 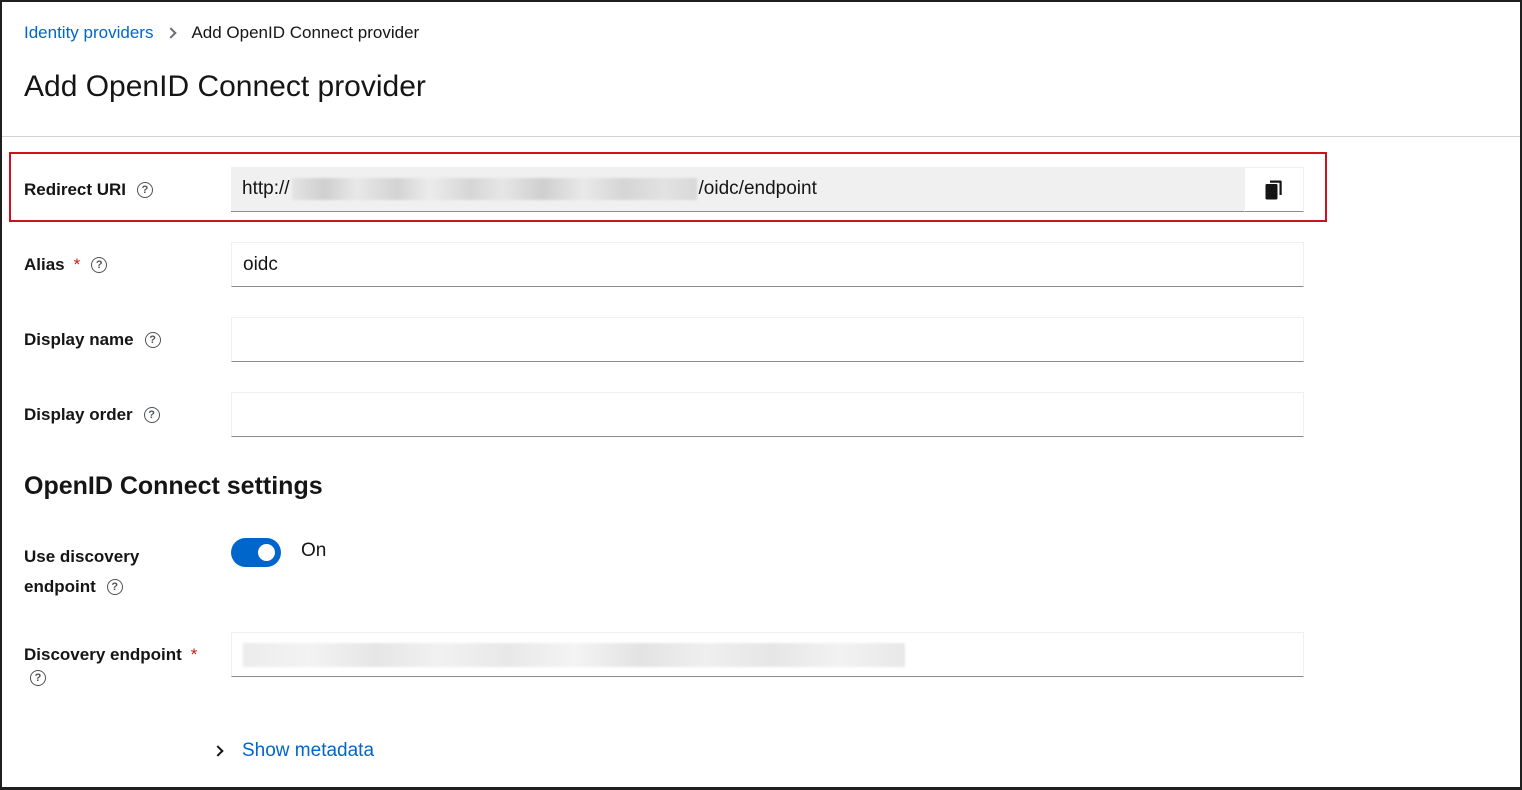 I want to click on breadcrumb-identity-providers-link: Identity providers, so click(x=88, y=33).